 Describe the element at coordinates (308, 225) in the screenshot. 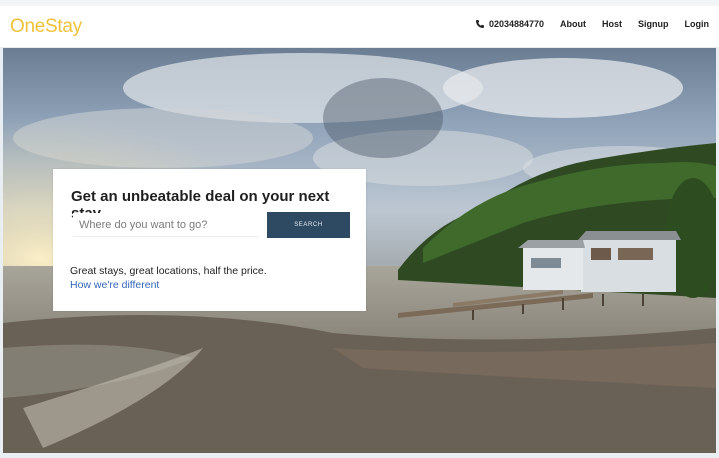

I see `search-button: SEARCH` at that location.